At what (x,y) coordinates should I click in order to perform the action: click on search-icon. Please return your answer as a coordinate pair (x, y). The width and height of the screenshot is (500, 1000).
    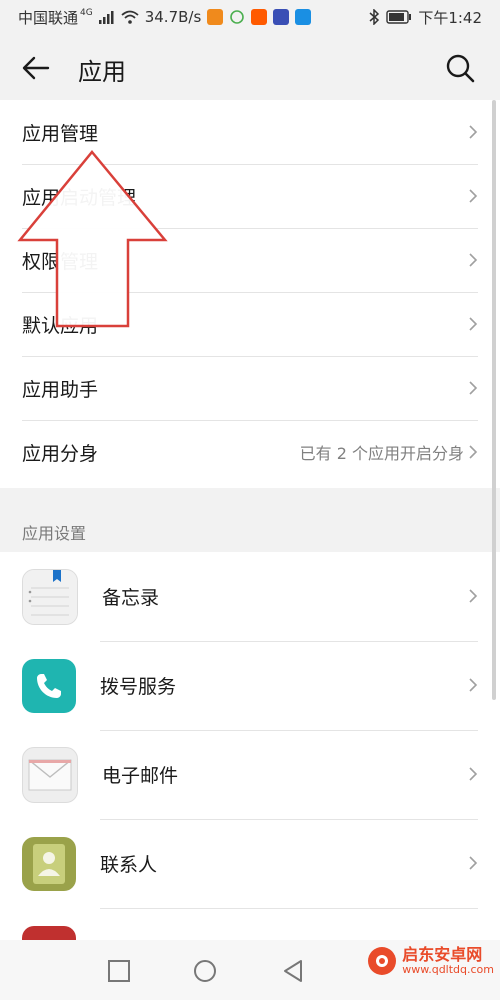
    Looking at the image, I should click on (460, 68).